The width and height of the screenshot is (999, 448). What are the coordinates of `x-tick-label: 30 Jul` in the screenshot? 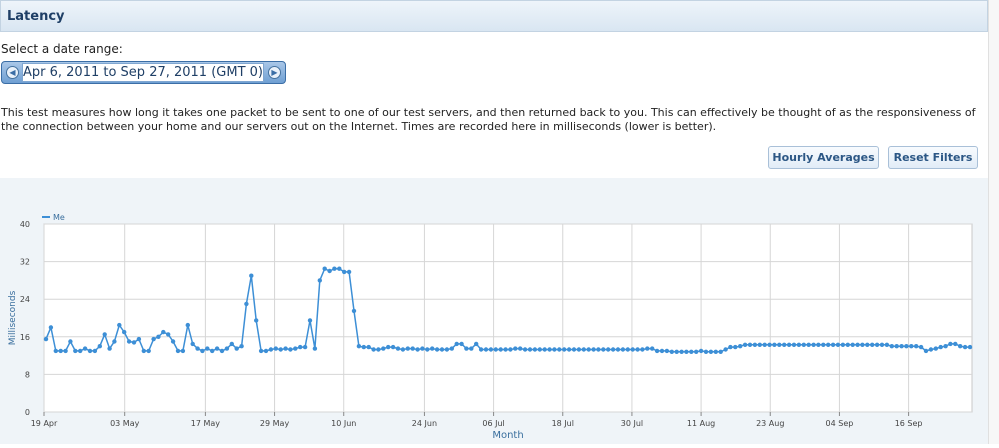 It's located at (632, 423).